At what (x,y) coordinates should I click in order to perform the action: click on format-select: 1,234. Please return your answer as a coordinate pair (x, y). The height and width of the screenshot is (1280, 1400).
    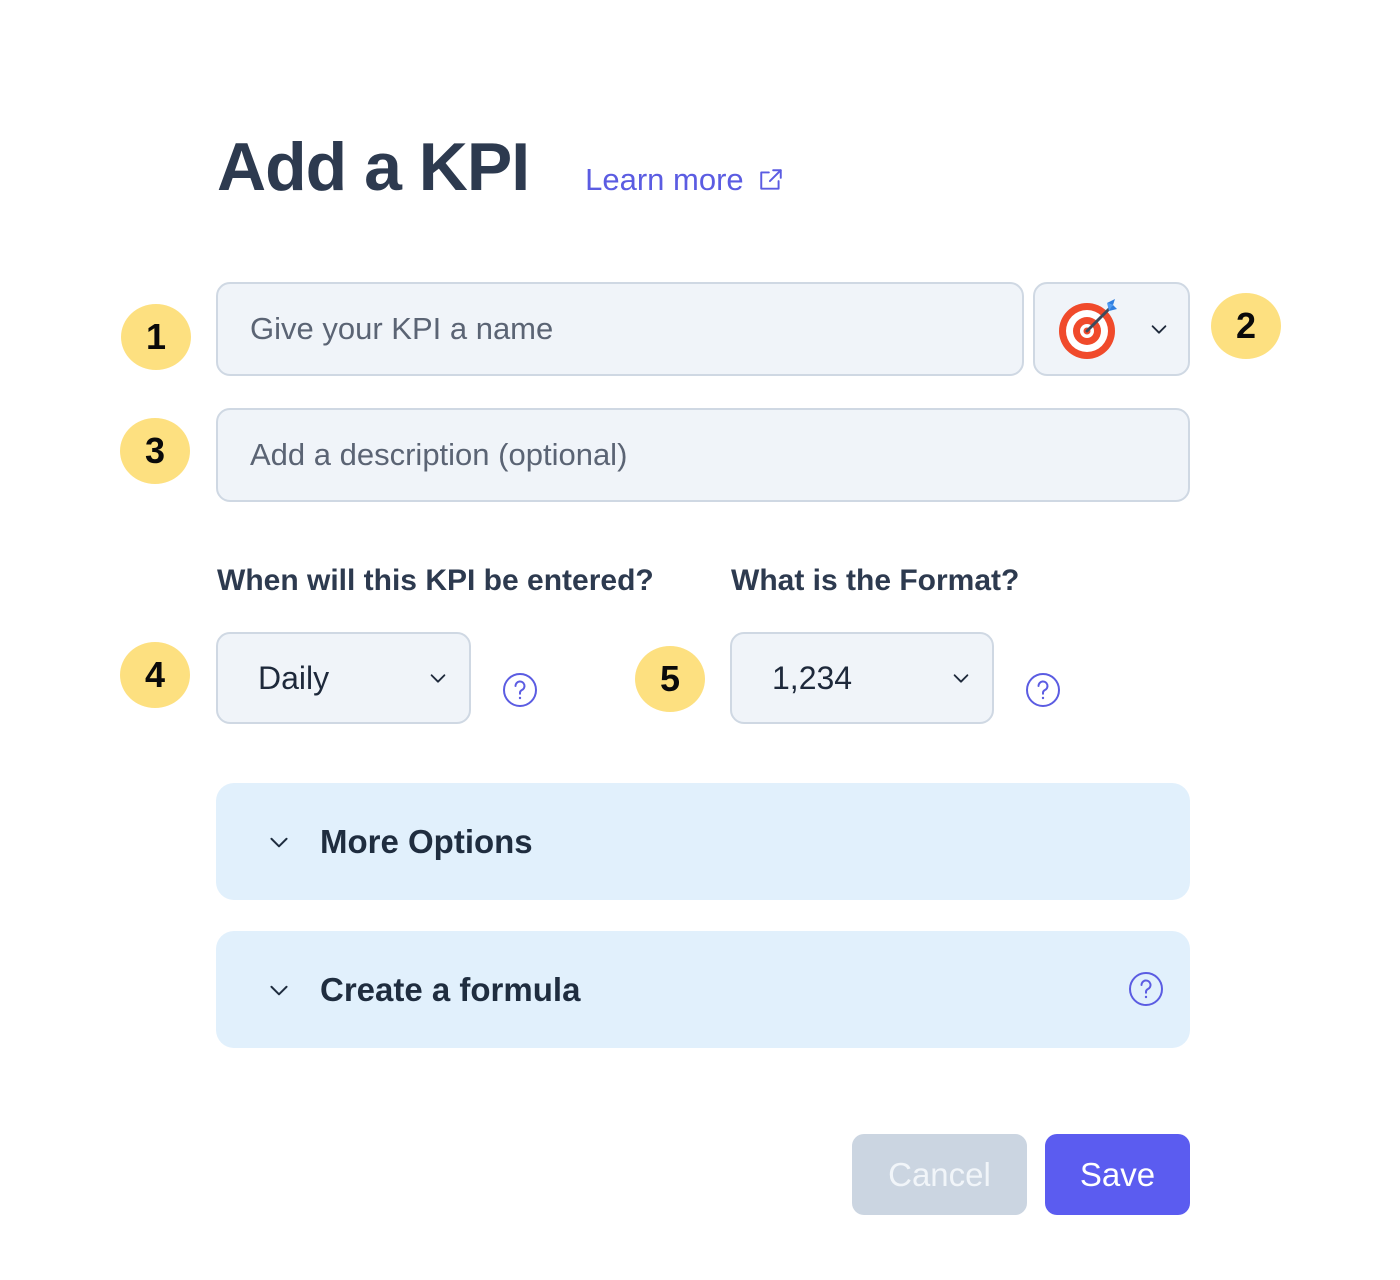
    Looking at the image, I should click on (862, 678).